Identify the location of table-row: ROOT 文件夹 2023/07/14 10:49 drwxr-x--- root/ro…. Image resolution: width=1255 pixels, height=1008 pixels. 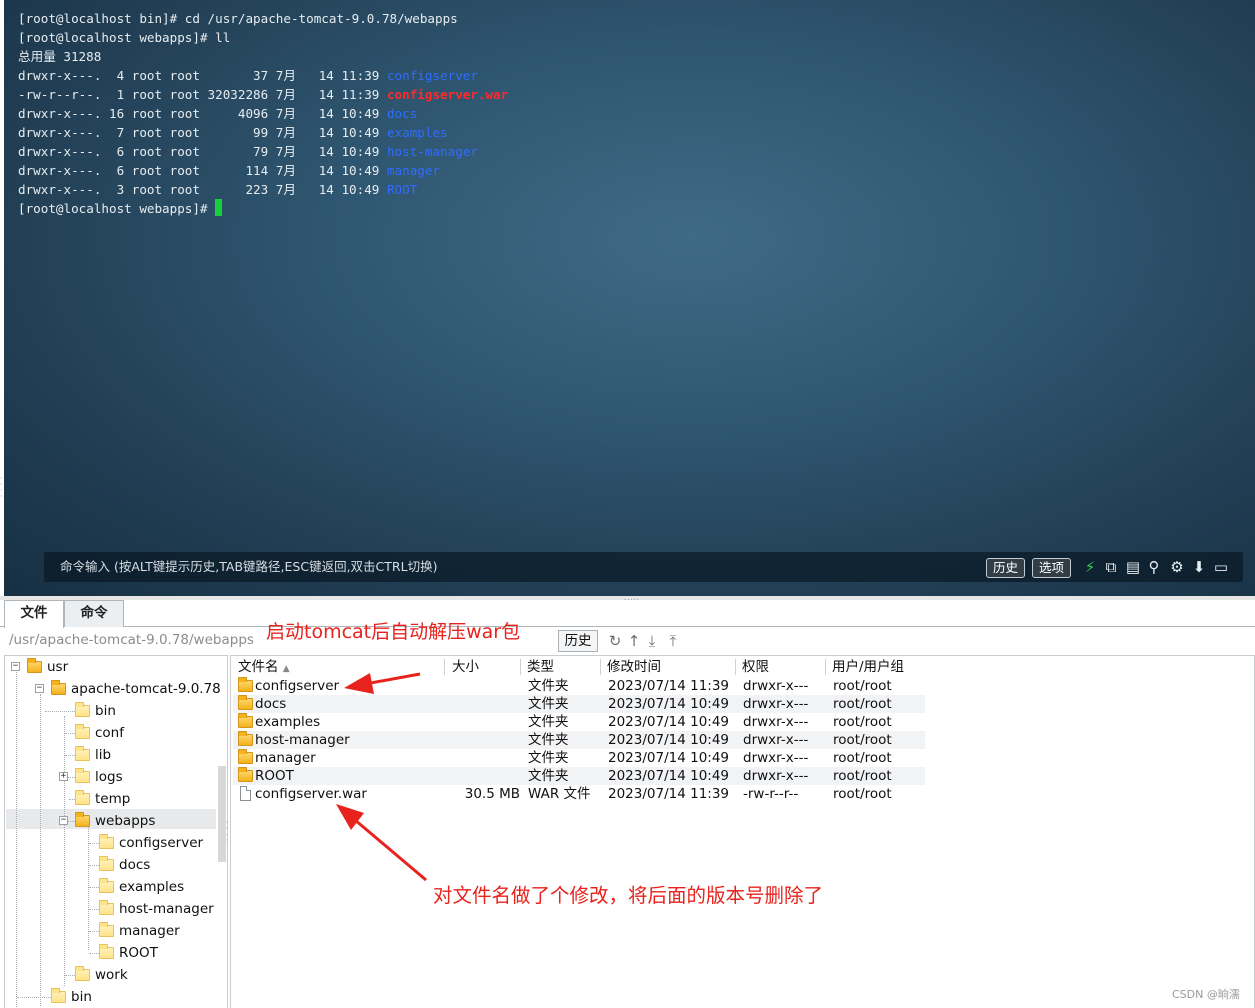
(579, 776).